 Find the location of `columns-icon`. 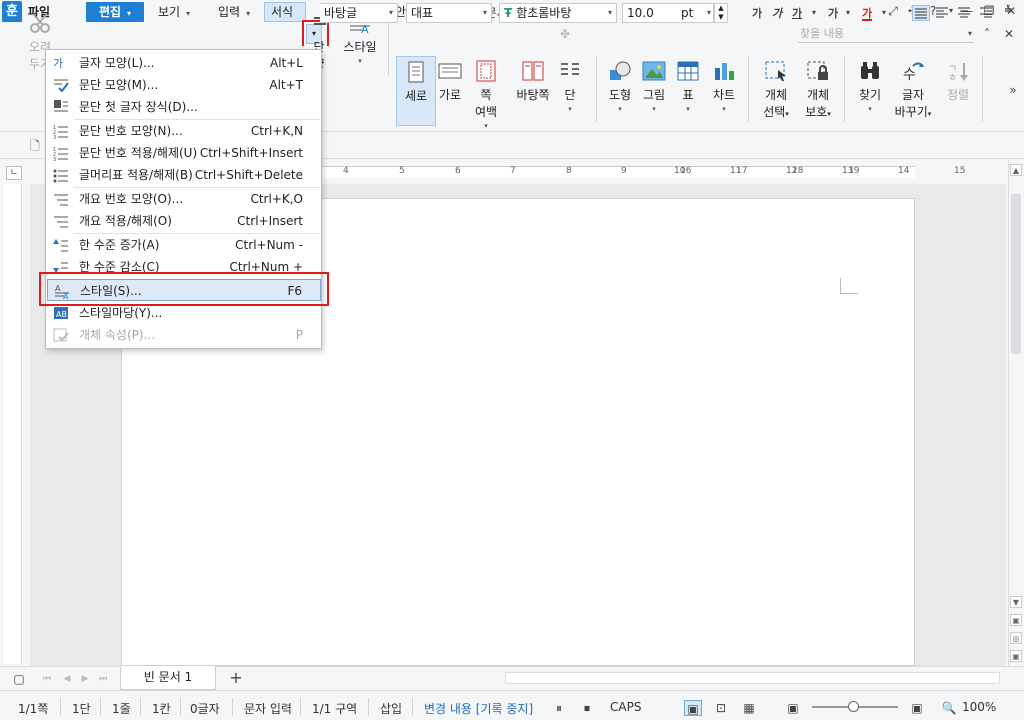

columns-icon is located at coordinates (570, 71).